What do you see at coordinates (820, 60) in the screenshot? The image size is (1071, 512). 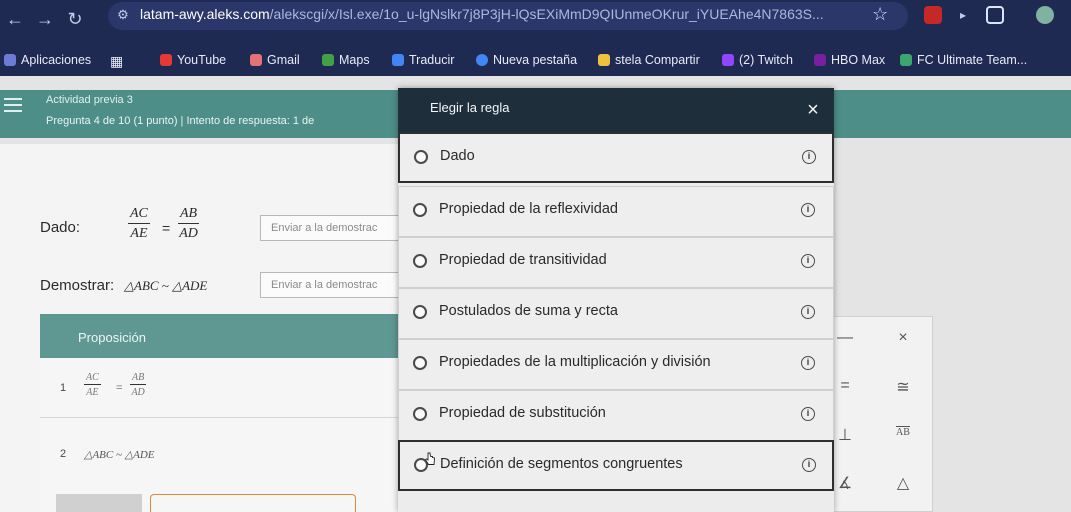 I see `hbo-icon` at bounding box center [820, 60].